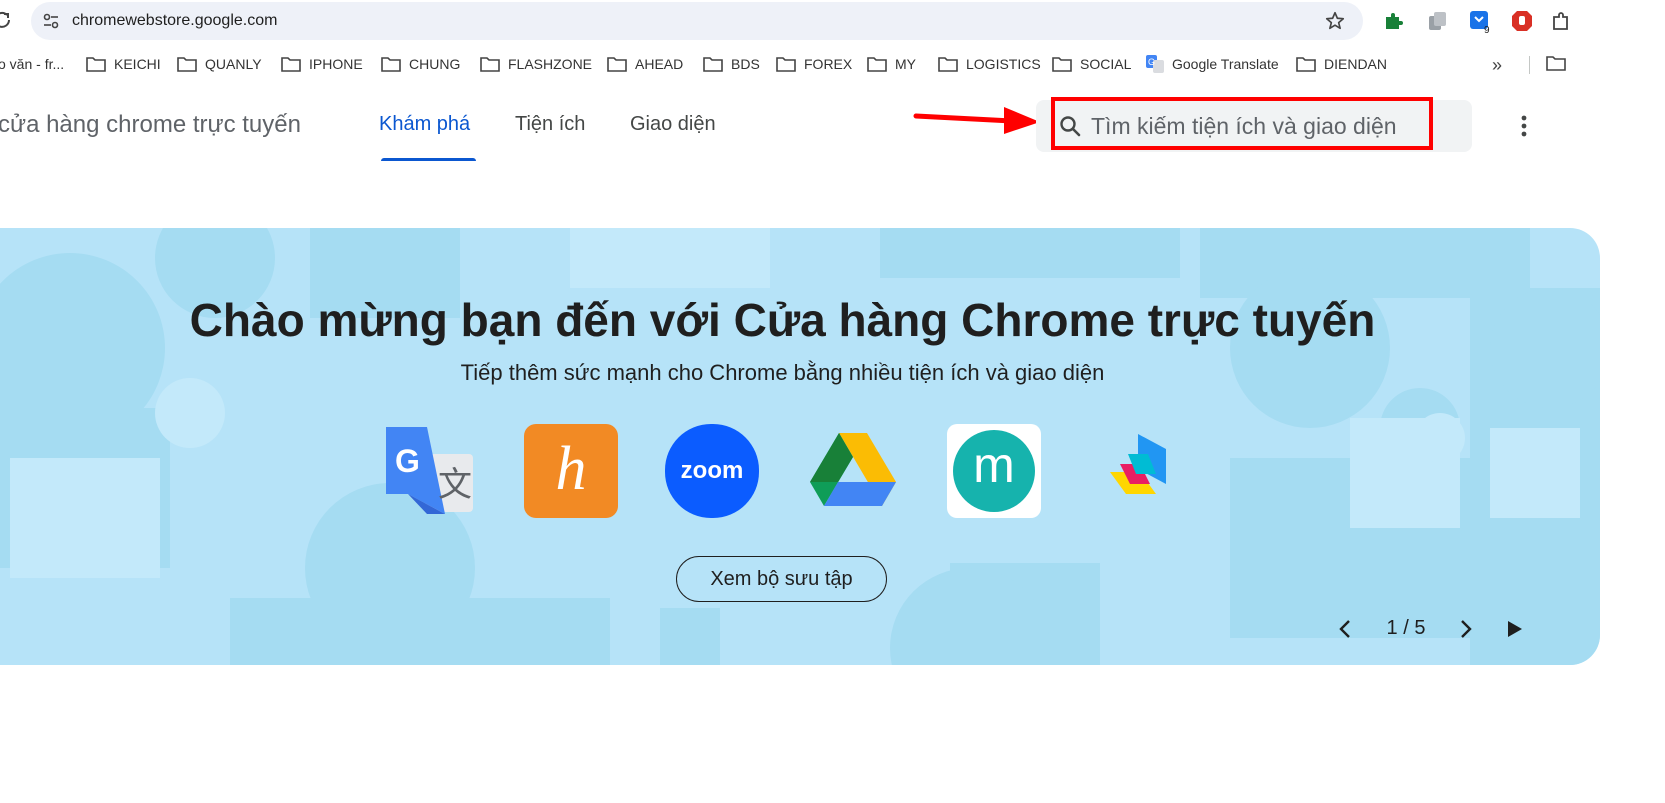 This screenshot has height=803, width=1665. What do you see at coordinates (1562, 21) in the screenshot?
I see `extensions-menu-icon` at bounding box center [1562, 21].